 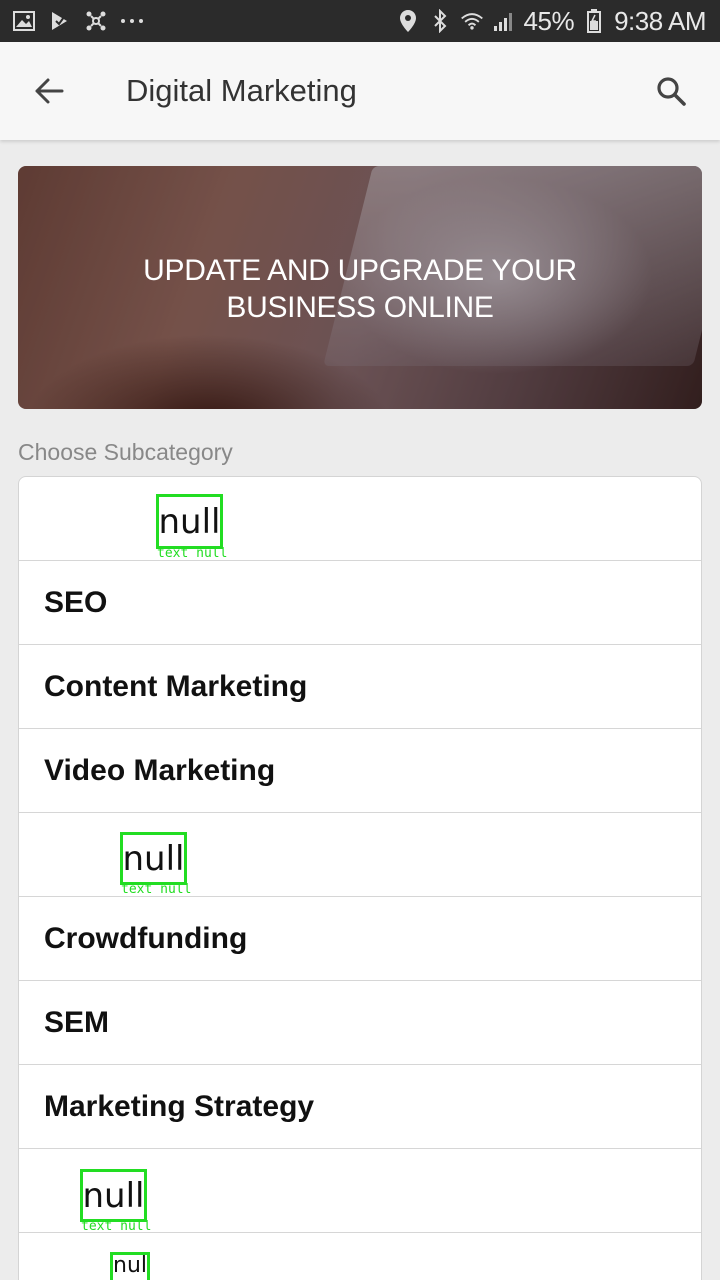 I want to click on network-icon, so click(x=96, y=21).